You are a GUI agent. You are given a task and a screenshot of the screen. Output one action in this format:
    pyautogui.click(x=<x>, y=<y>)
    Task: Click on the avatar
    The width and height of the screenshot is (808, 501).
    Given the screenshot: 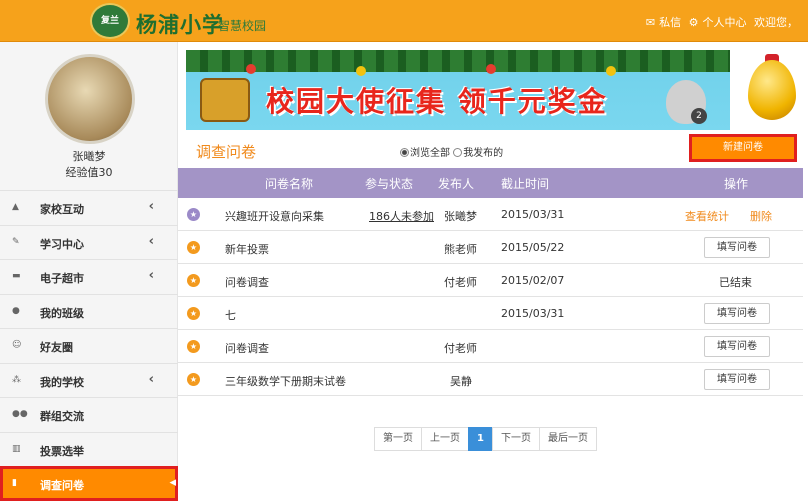 What is the action you would take?
    pyautogui.click(x=90, y=99)
    